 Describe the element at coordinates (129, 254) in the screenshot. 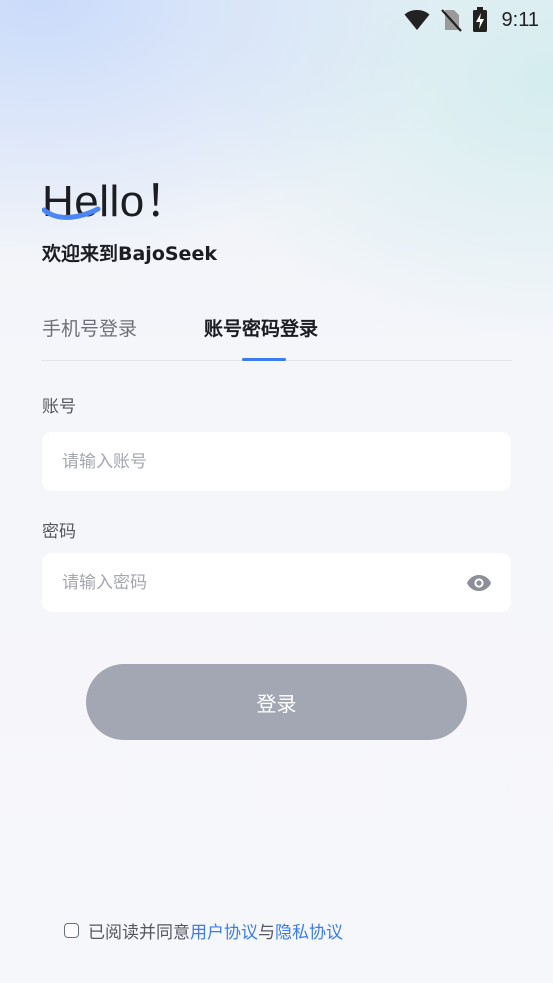

I see `welcome-text: 欢迎来到BajoSeek` at that location.